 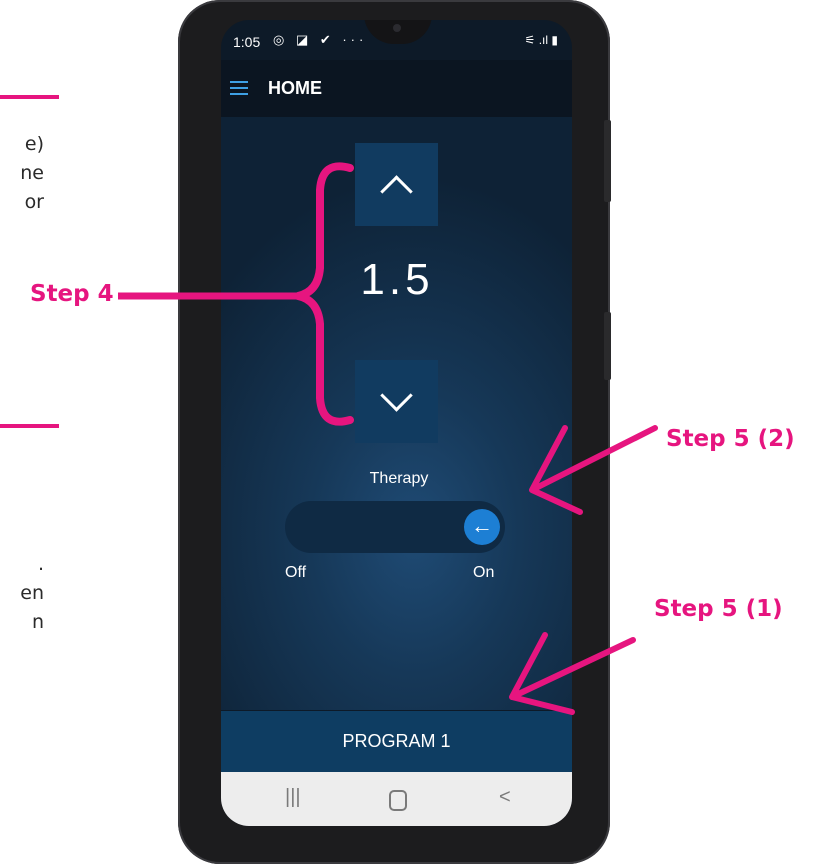 What do you see at coordinates (730, 439) in the screenshot?
I see `step5-2-callout: Step 5 (2)` at bounding box center [730, 439].